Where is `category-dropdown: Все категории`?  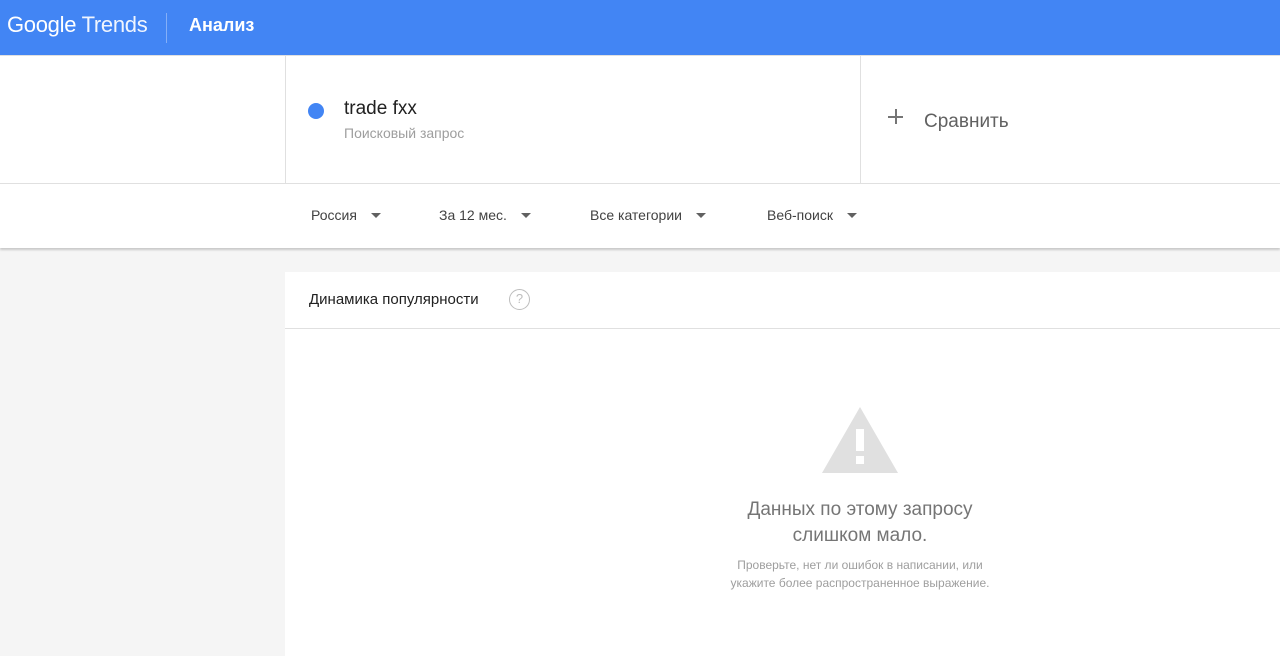
category-dropdown: Все категории is located at coordinates (648, 215).